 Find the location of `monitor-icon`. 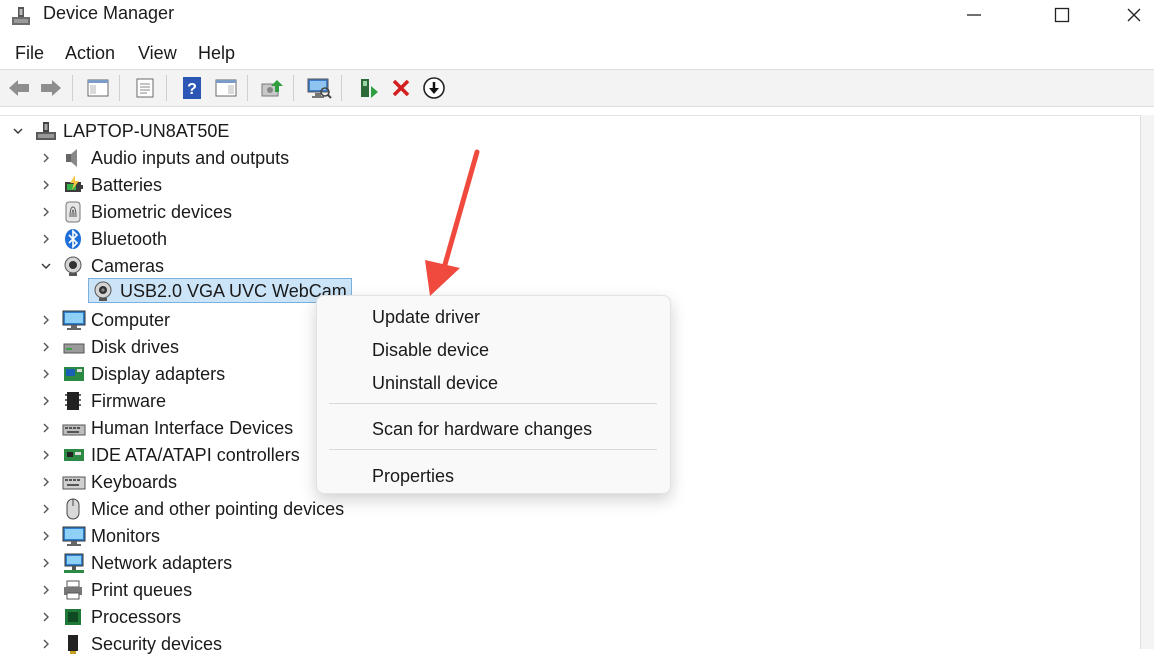

monitor-icon is located at coordinates (74, 320).